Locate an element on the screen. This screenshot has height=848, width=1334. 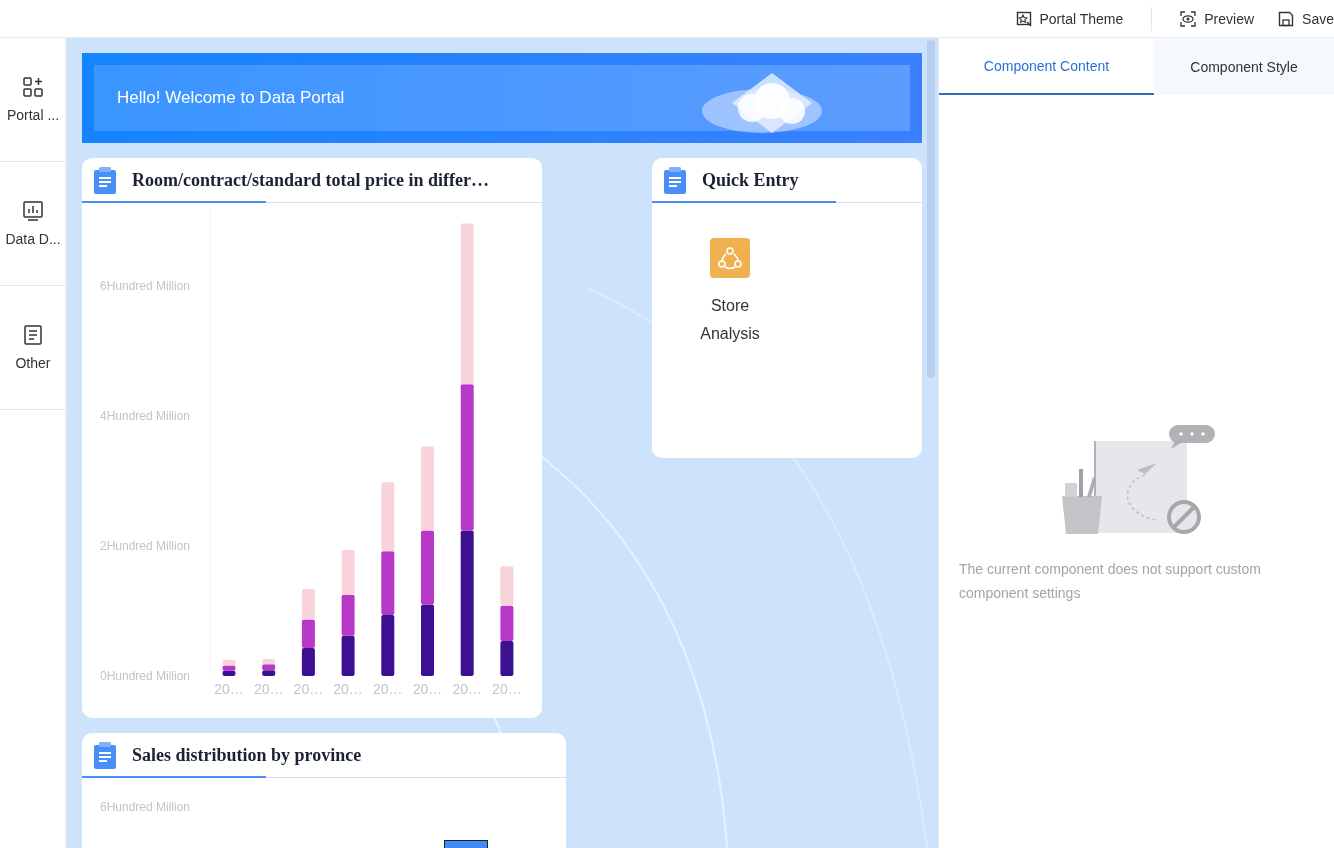
card-title: Sales distribution by province is located at coordinates (247, 755).